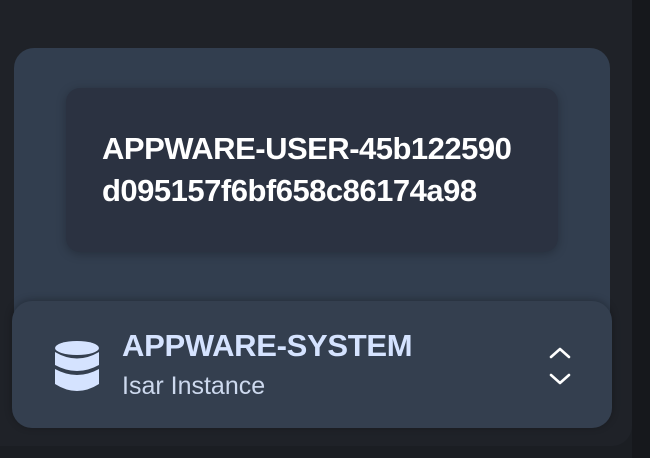 The height and width of the screenshot is (458, 650). Describe the element at coordinates (77, 366) in the screenshot. I see `database-icon` at that location.